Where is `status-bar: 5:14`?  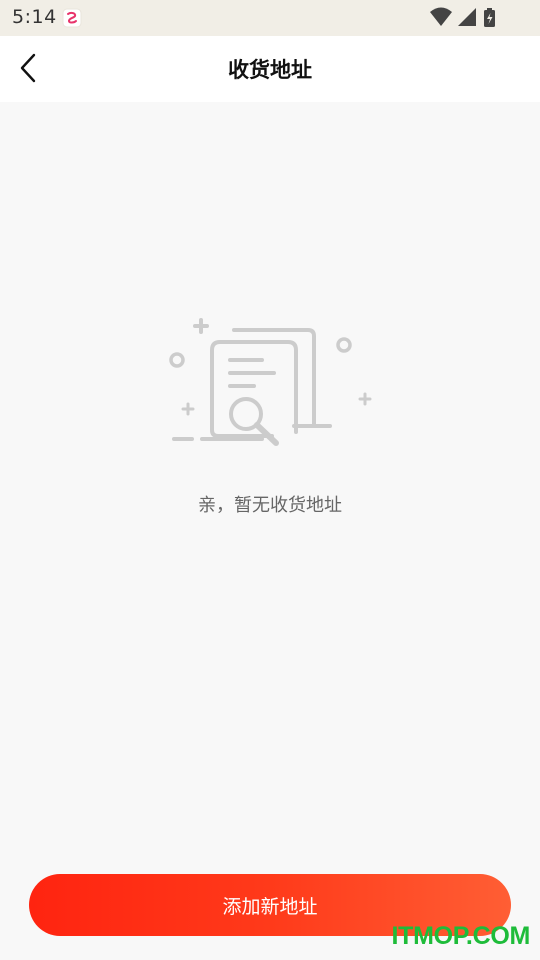
status-bar: 5:14 is located at coordinates (270, 18).